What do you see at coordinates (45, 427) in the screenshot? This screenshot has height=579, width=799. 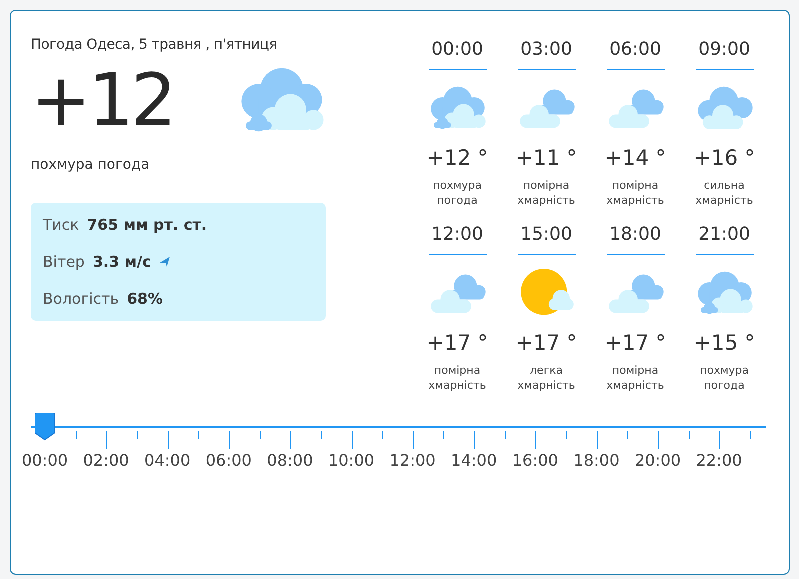 I see `slider-handle` at bounding box center [45, 427].